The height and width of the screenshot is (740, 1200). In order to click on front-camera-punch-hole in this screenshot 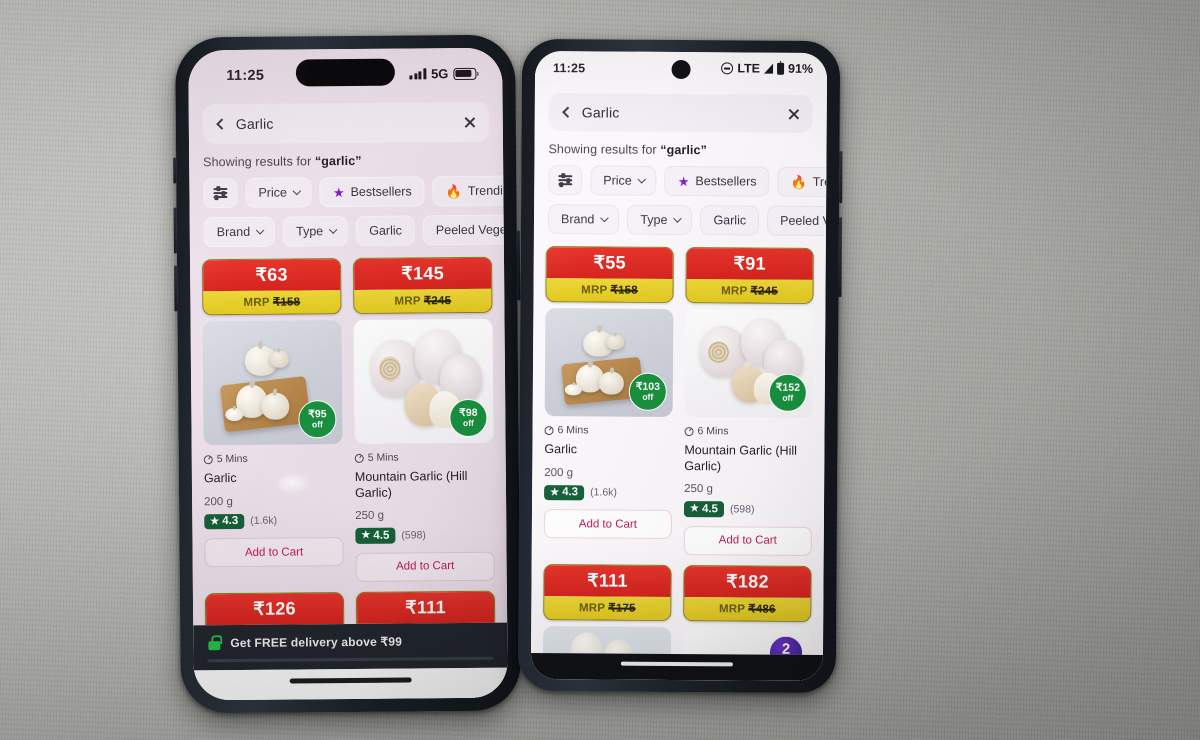, I will do `click(681, 69)`.